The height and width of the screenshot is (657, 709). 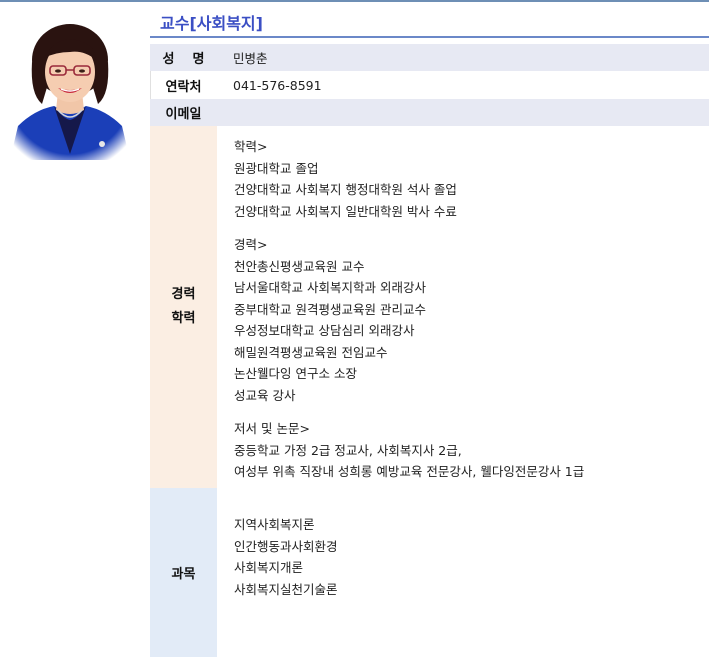 What do you see at coordinates (345, 211) in the screenshot?
I see `list-item: 건양대학교 사회복지 일반대학원 박사 수료` at bounding box center [345, 211].